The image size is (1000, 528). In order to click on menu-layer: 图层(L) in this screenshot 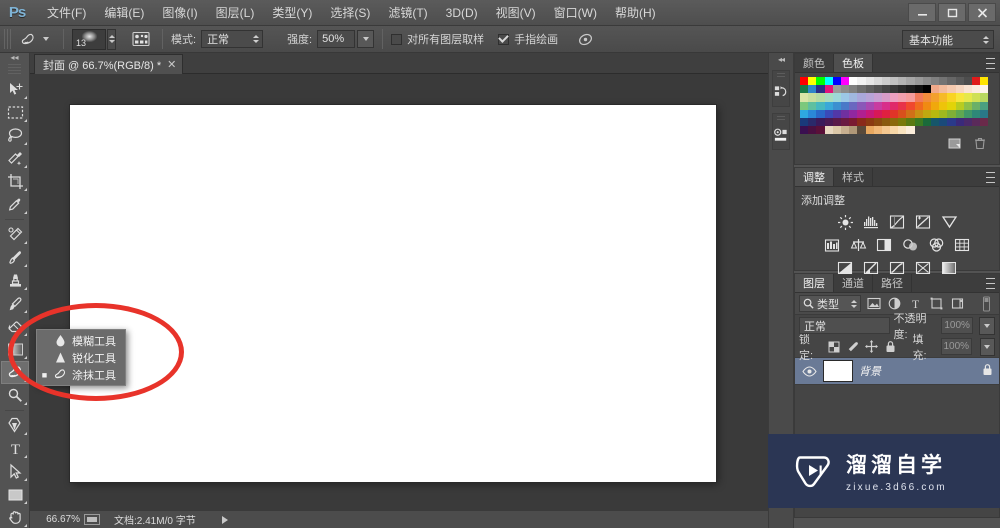, I will do `click(235, 12)`.